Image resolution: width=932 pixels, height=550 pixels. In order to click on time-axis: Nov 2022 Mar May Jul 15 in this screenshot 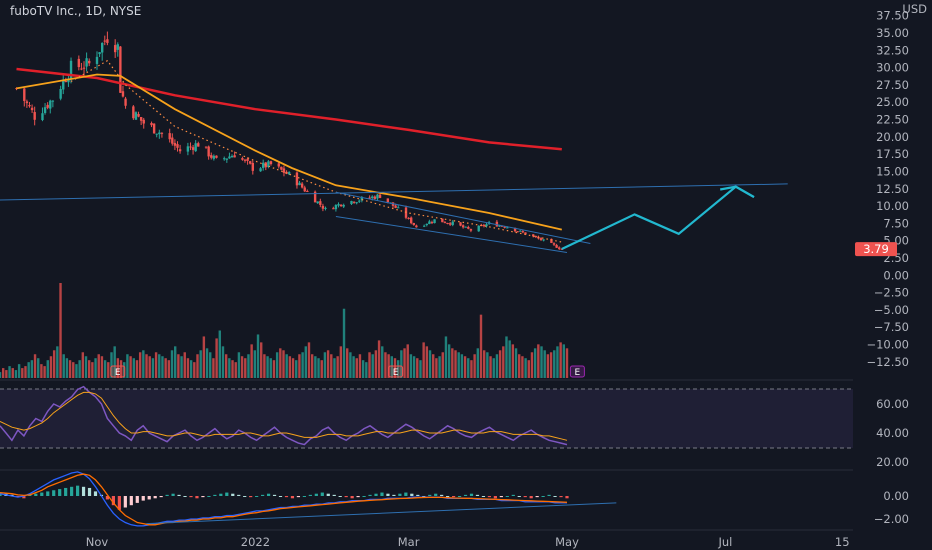, I will do `click(468, 542)`.